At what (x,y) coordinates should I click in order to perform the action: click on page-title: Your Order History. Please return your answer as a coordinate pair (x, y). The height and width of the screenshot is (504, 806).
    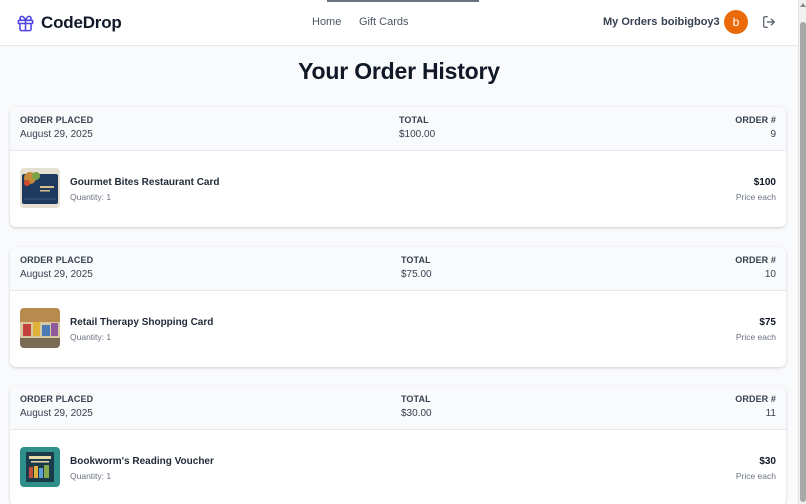
    Looking at the image, I should click on (399, 71).